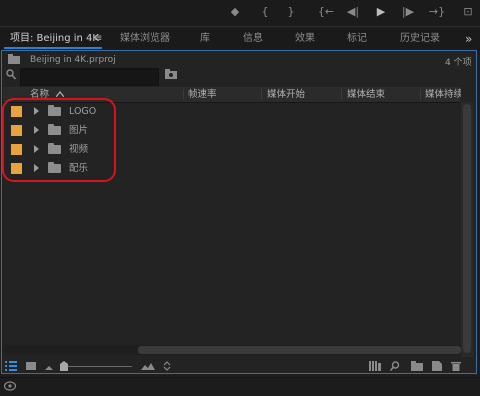 The height and width of the screenshot is (396, 480). Describe the element at coordinates (420, 39) in the screenshot. I see `tab-history: 历史记录` at that location.